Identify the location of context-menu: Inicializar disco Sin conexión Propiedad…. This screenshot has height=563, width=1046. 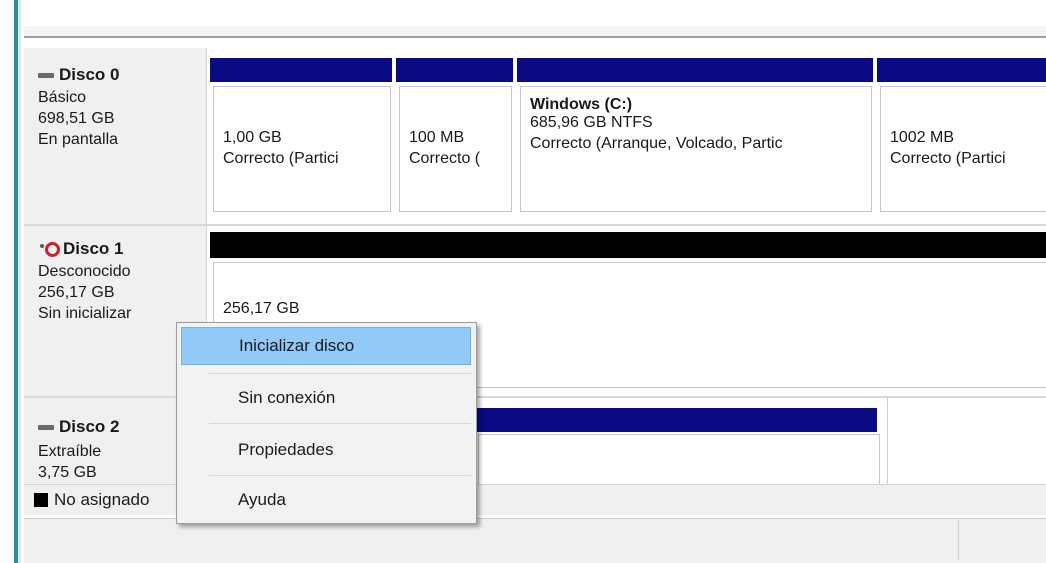
(326, 423).